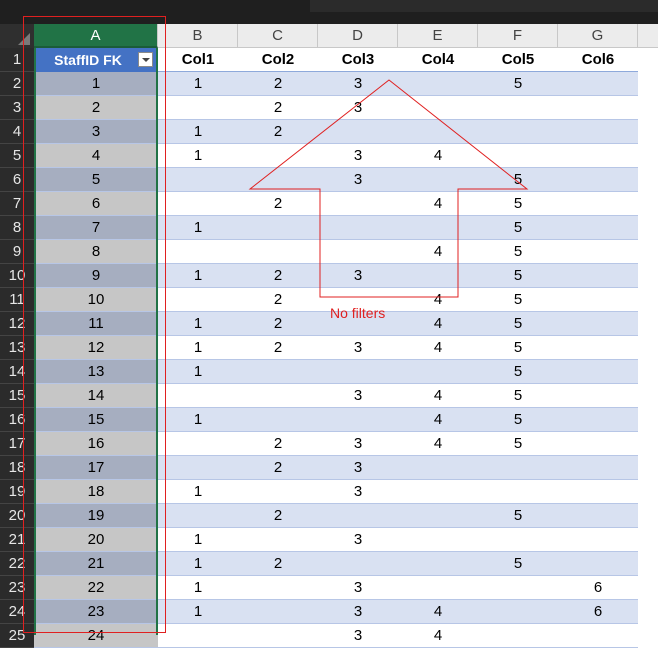  I want to click on column-header-e: E, so click(438, 36).